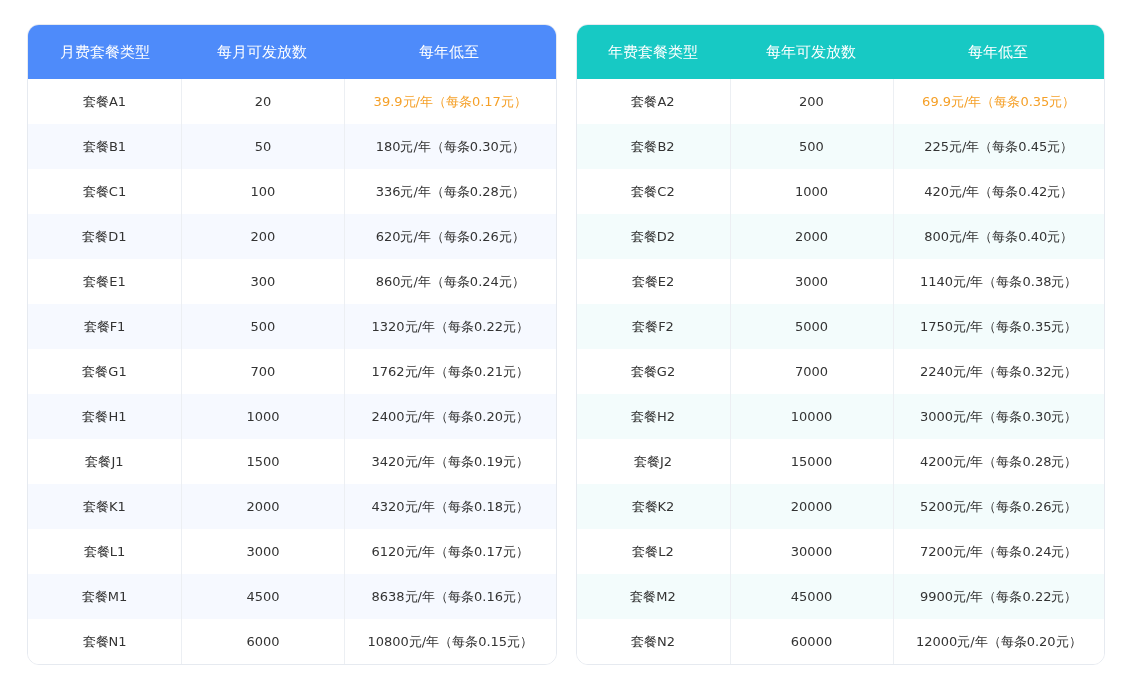 The width and height of the screenshot is (1131, 679). What do you see at coordinates (653, 461) in the screenshot?
I see `table-cell: 套餐J2` at bounding box center [653, 461].